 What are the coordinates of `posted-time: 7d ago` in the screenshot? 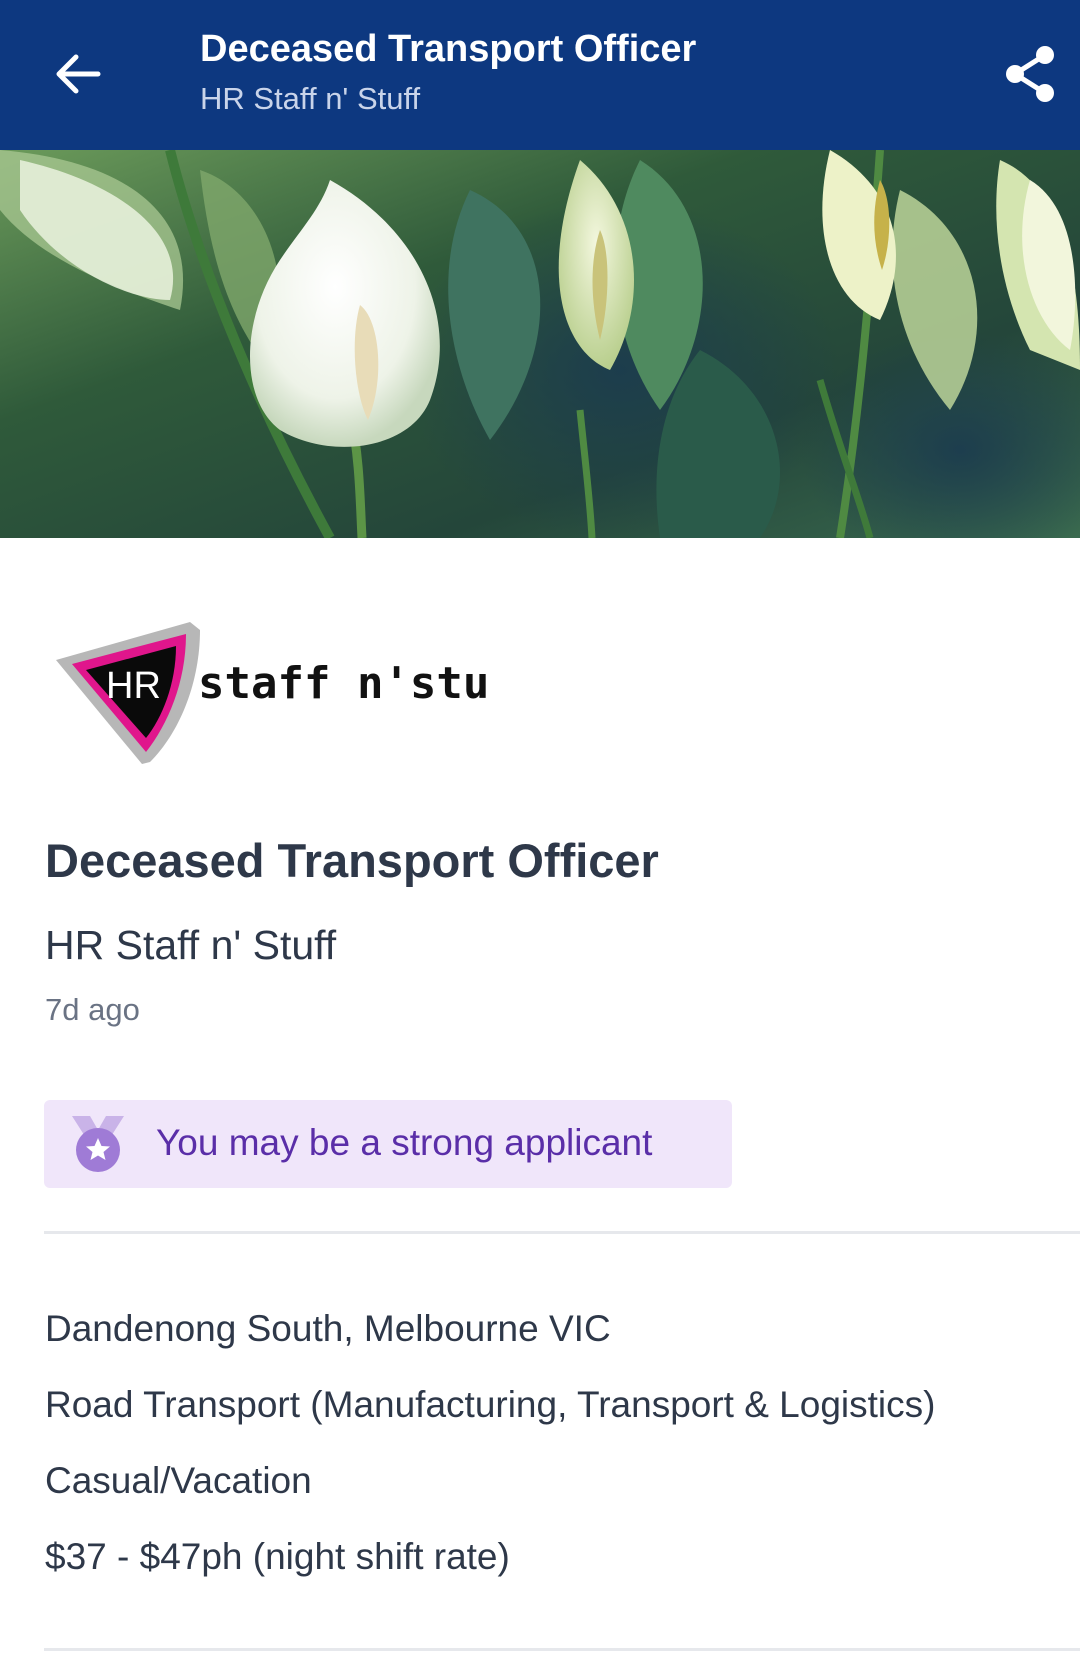 It's located at (92, 1009).